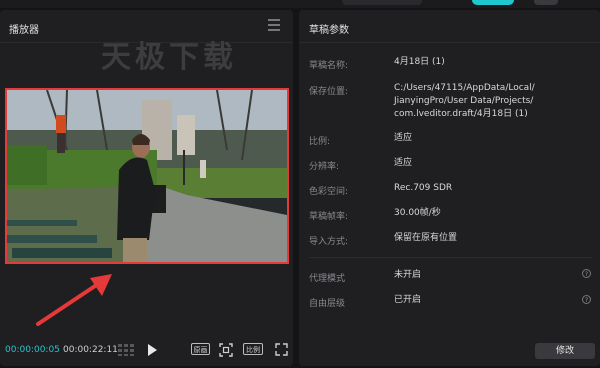  What do you see at coordinates (565, 351) in the screenshot?
I see `edit-button: 修改` at bounding box center [565, 351].